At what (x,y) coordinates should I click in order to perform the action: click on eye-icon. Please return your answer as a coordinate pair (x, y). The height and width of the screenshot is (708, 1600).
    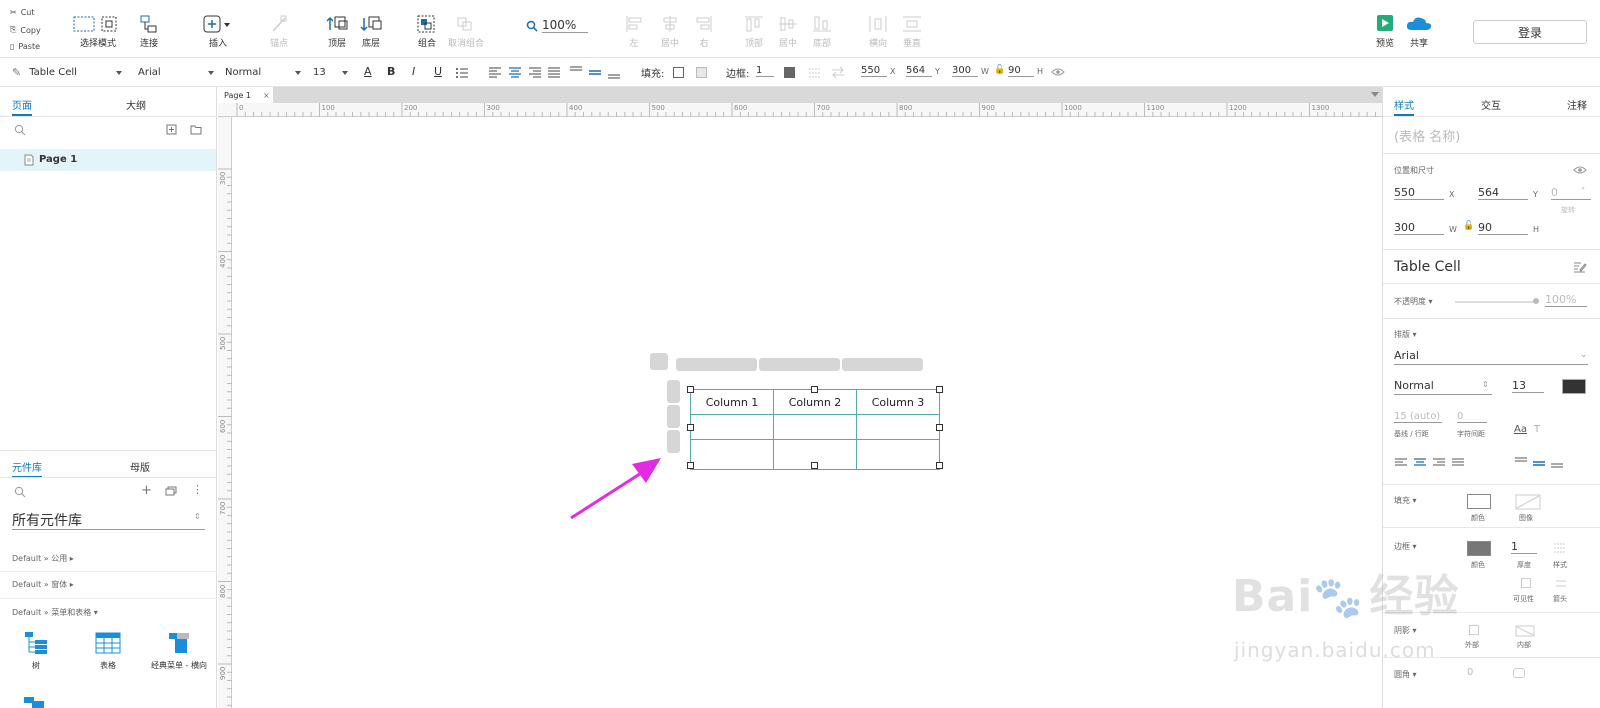
    Looking at the image, I should click on (1058, 72).